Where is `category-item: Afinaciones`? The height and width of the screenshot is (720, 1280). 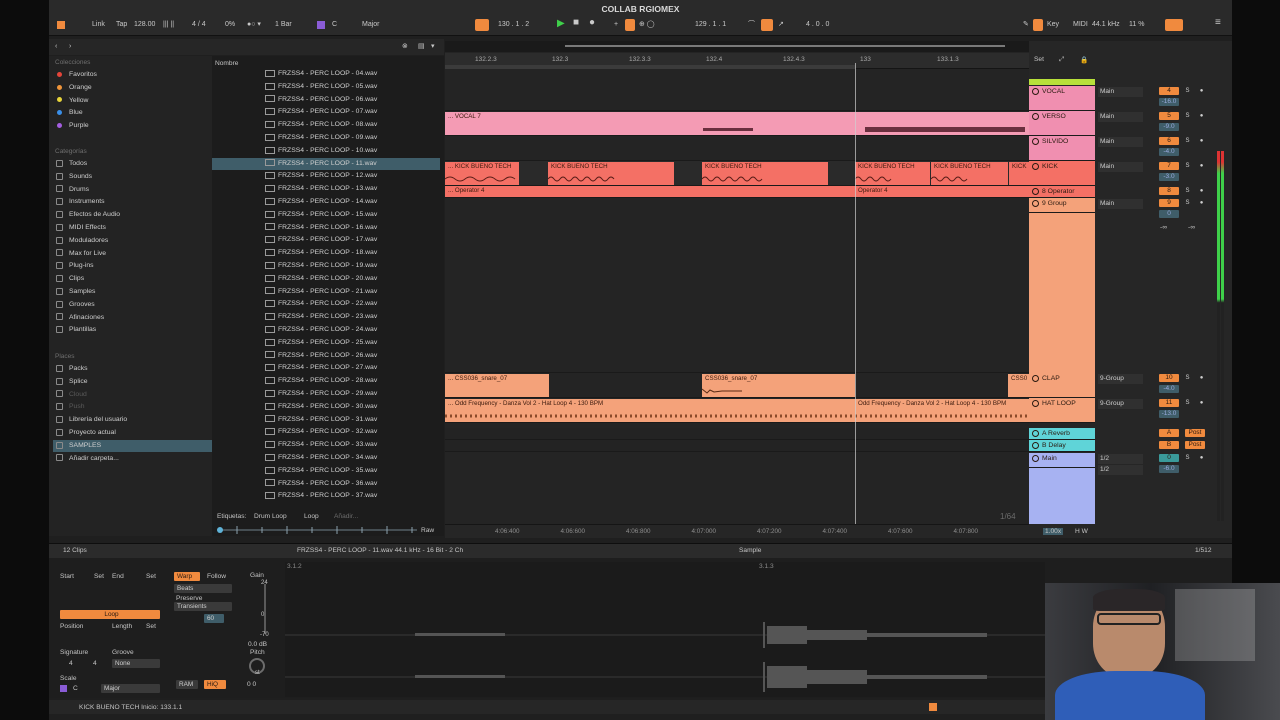
category-item: Afinaciones is located at coordinates (78, 318).